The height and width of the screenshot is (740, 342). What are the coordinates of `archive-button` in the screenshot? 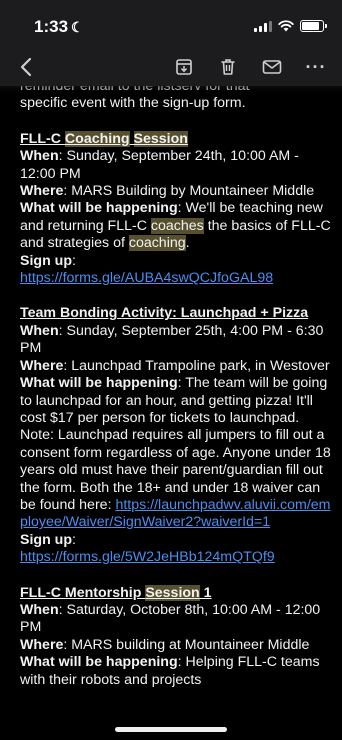 It's located at (184, 67).